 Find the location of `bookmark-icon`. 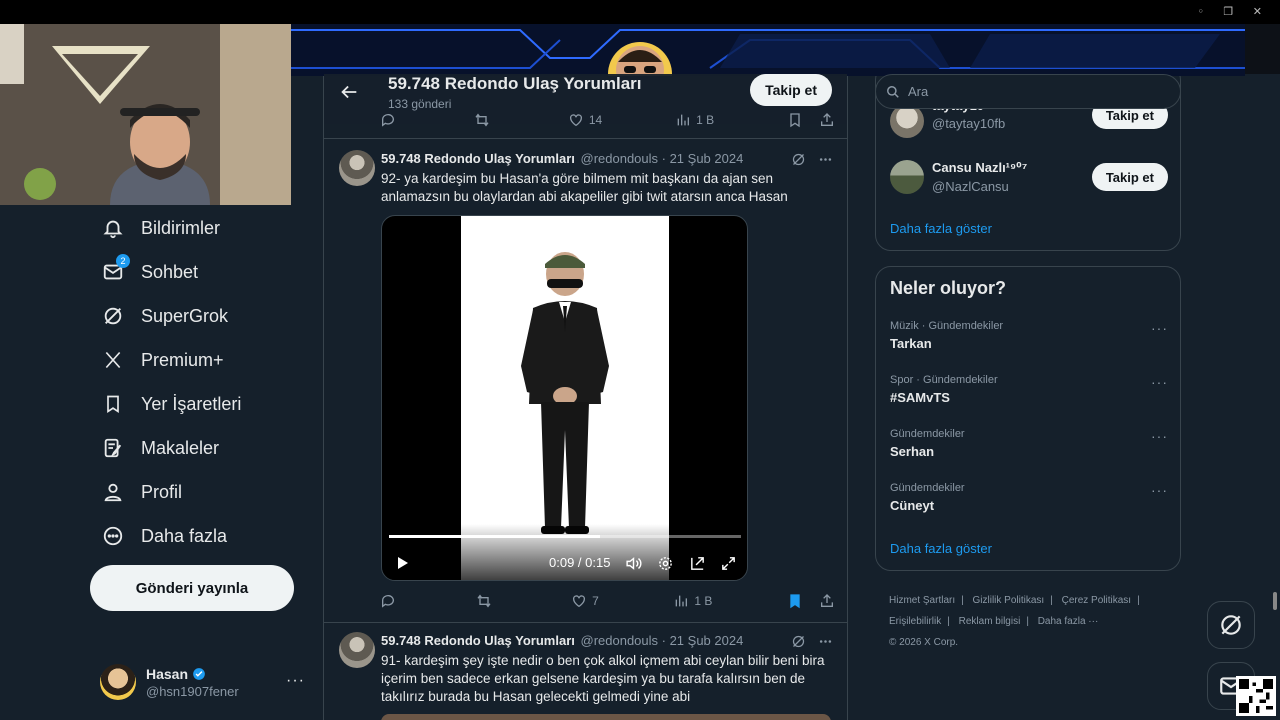

bookmark-icon is located at coordinates (795, 120).